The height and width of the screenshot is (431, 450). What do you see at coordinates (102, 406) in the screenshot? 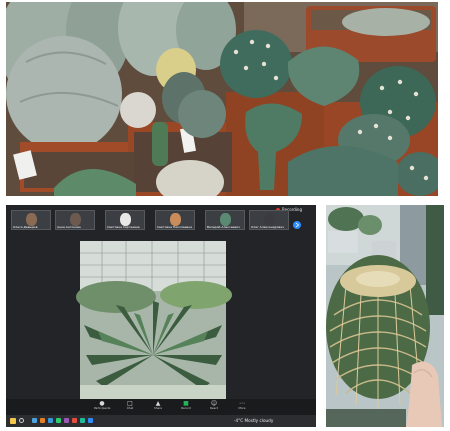
I see `participants-button: ● Participants` at bounding box center [102, 406].